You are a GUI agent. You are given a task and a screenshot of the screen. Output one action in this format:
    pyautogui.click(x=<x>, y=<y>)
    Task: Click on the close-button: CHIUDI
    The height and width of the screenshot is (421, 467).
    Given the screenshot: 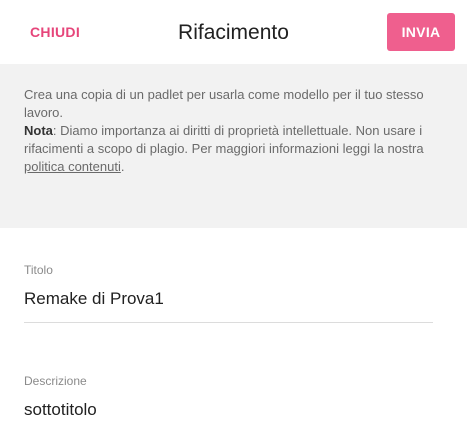 What is the action you would take?
    pyautogui.click(x=55, y=32)
    